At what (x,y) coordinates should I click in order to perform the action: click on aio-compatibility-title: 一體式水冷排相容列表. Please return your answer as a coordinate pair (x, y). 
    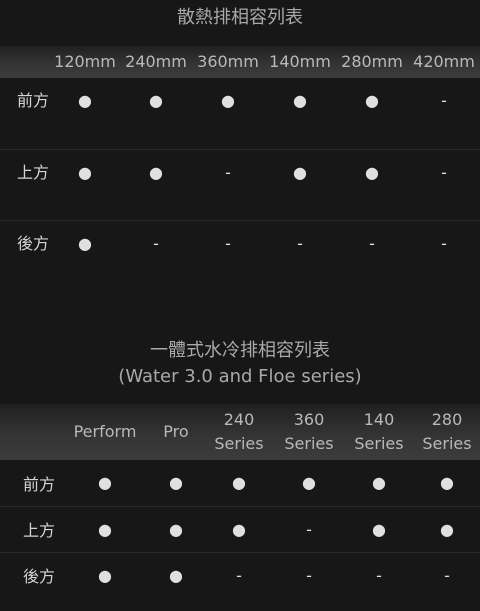
    Looking at the image, I should click on (240, 350).